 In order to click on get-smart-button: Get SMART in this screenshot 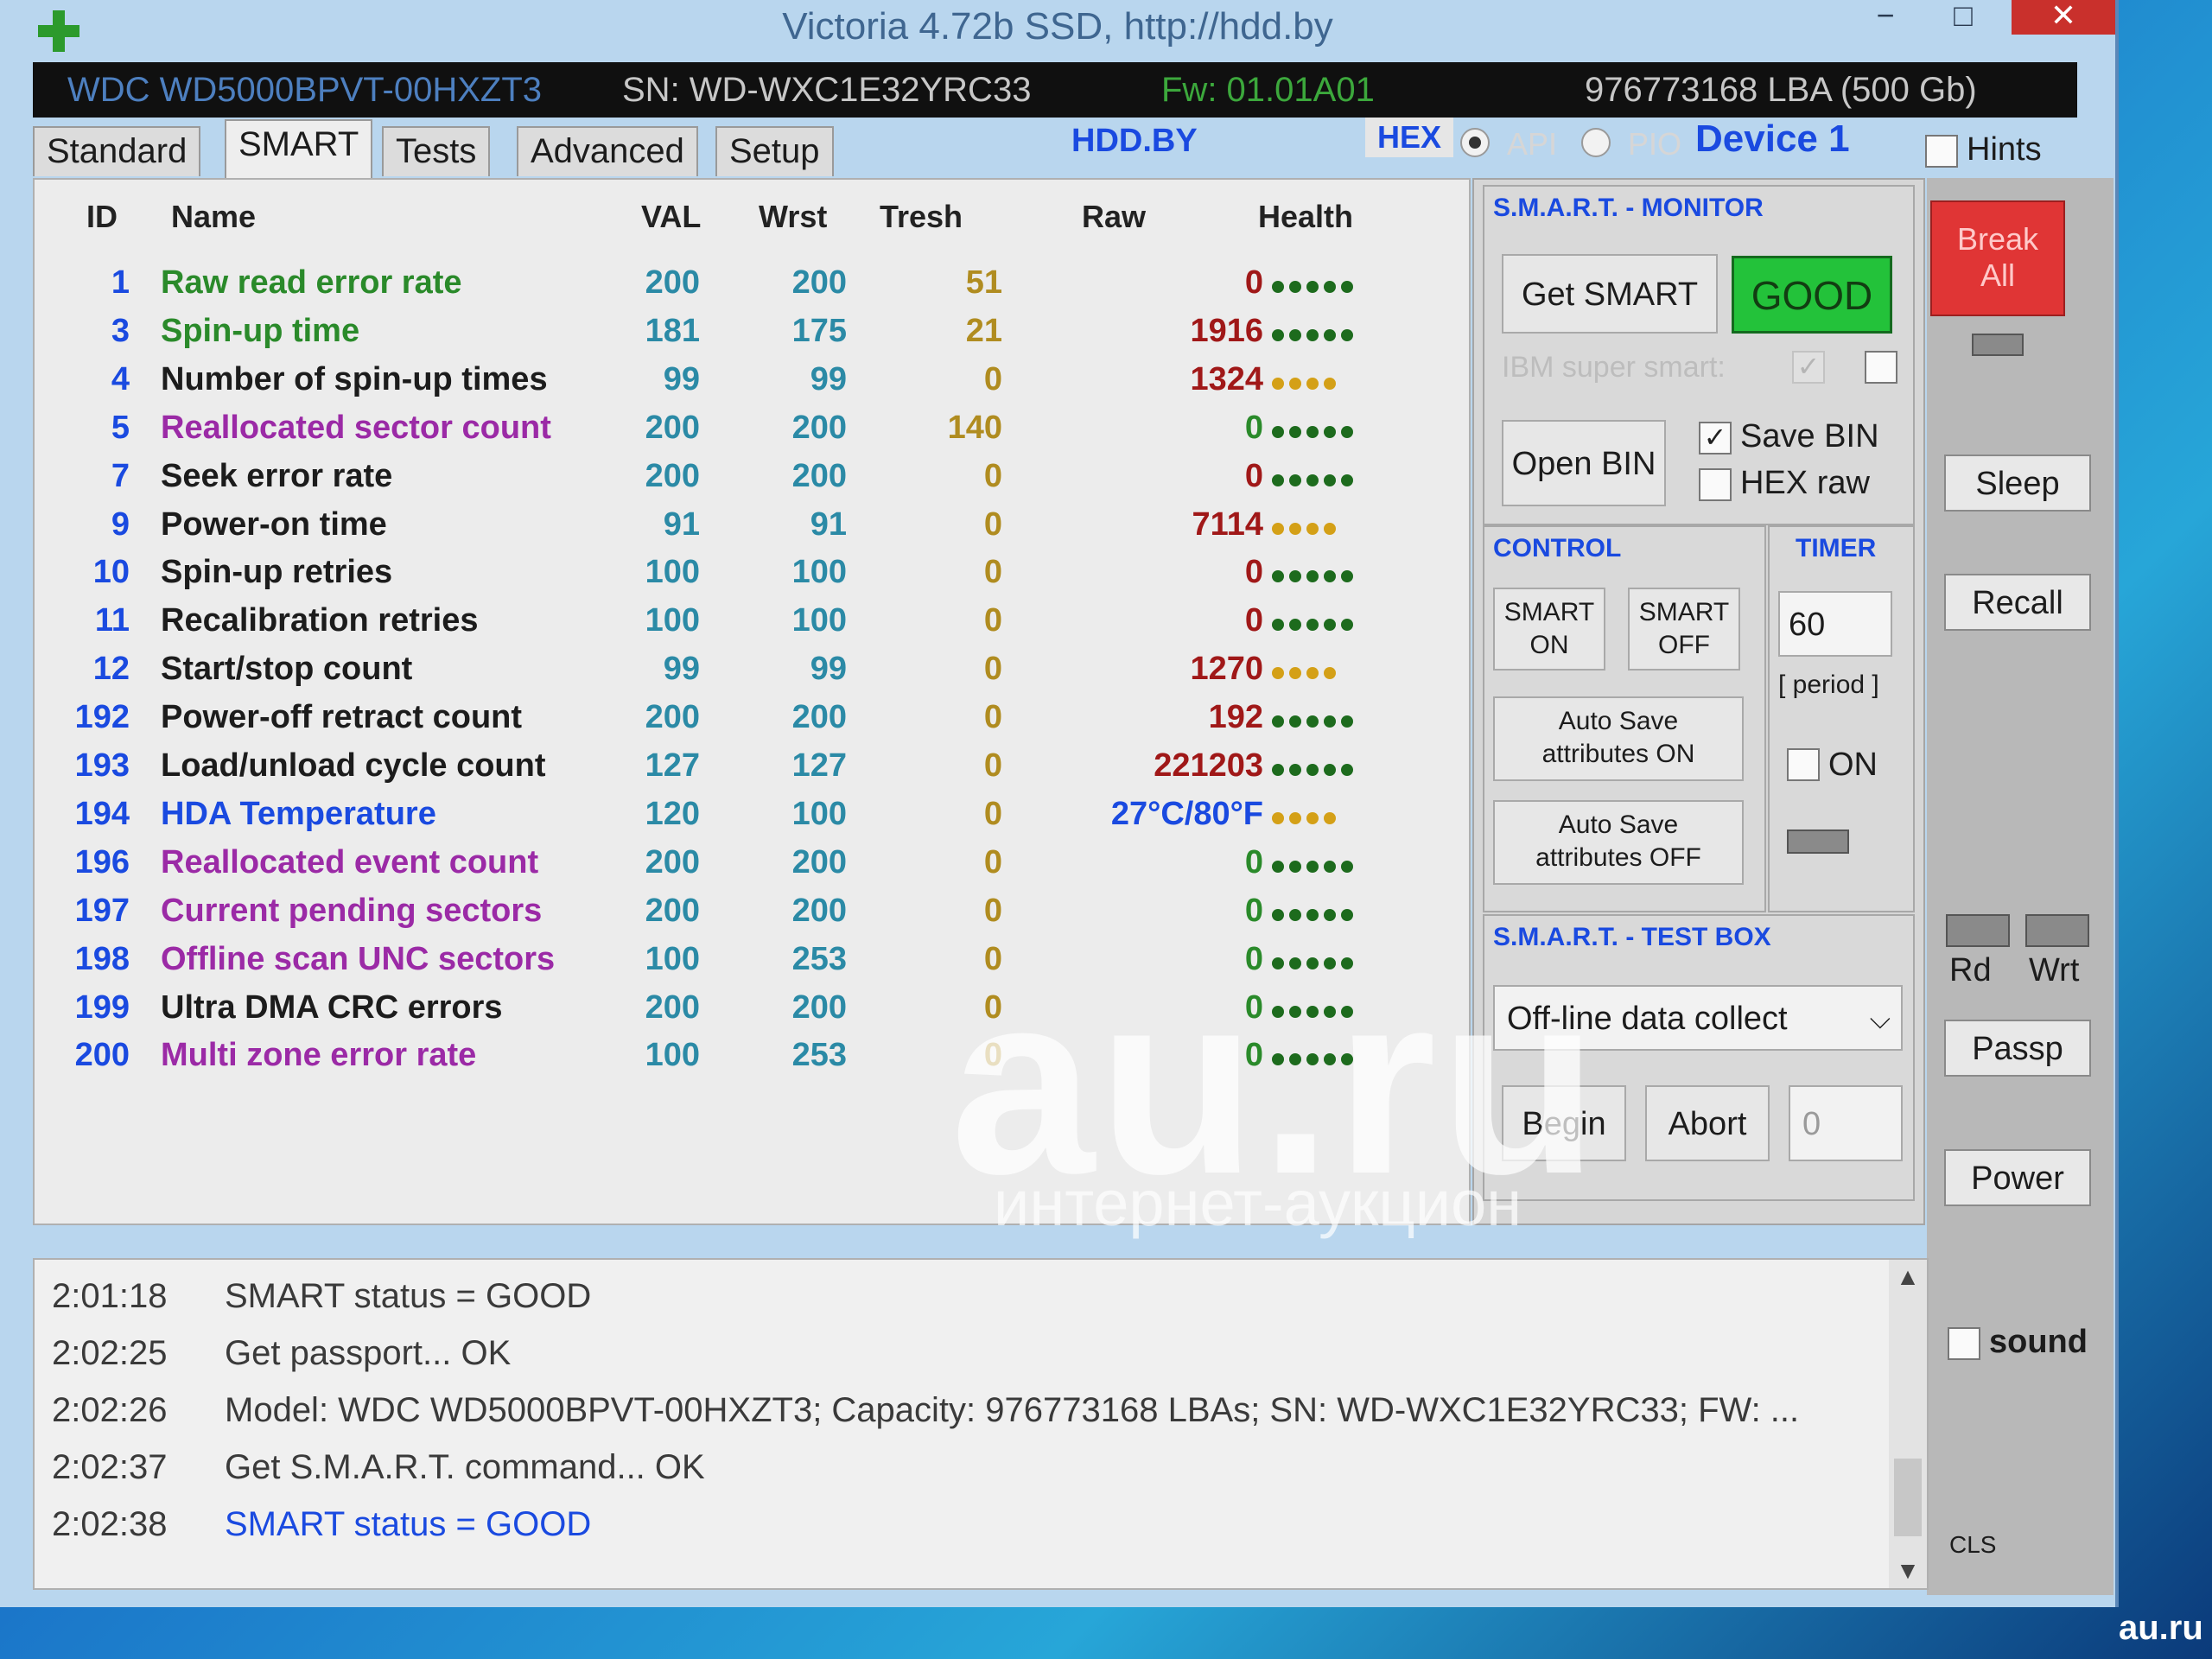, I will do `click(1610, 294)`.